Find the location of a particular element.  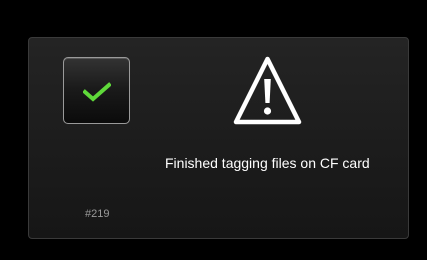

checkmark-icon is located at coordinates (97, 92).